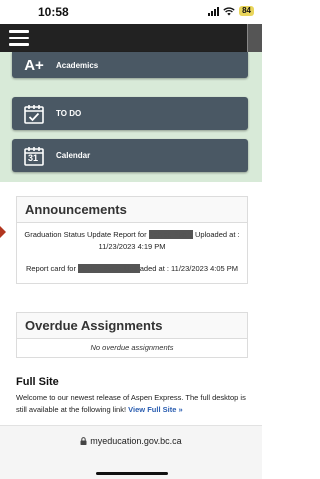 The height and width of the screenshot is (479, 320). What do you see at coordinates (83, 441) in the screenshot?
I see `lock-icon` at bounding box center [83, 441].